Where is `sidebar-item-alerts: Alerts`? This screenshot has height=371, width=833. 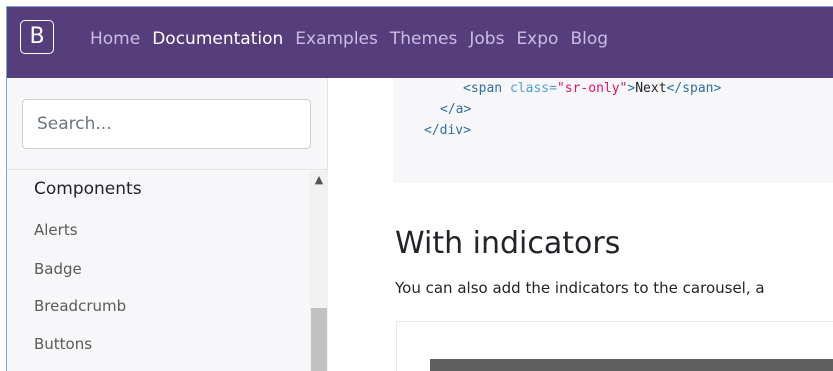 sidebar-item-alerts: Alerts is located at coordinates (56, 230).